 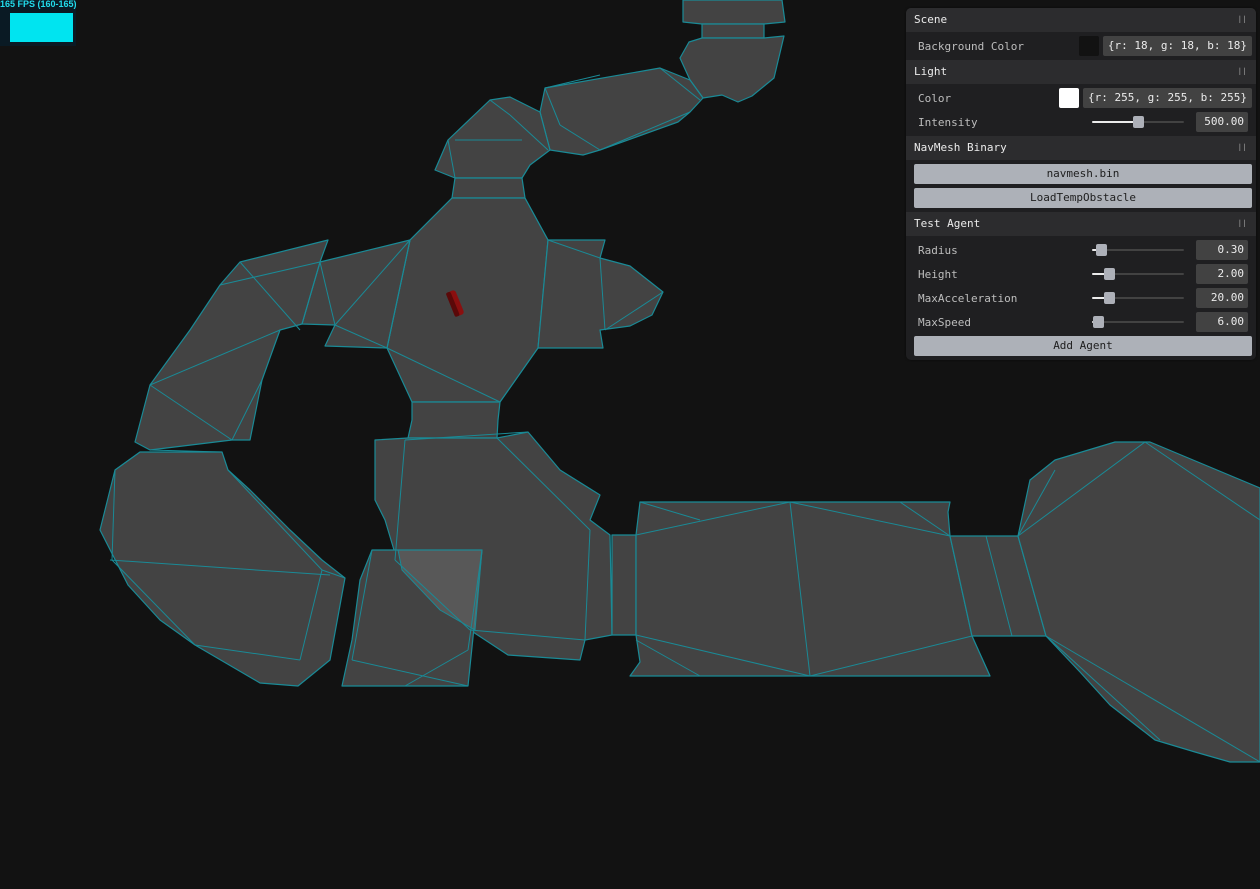 I want to click on intensity-label: Intensity, so click(x=948, y=122).